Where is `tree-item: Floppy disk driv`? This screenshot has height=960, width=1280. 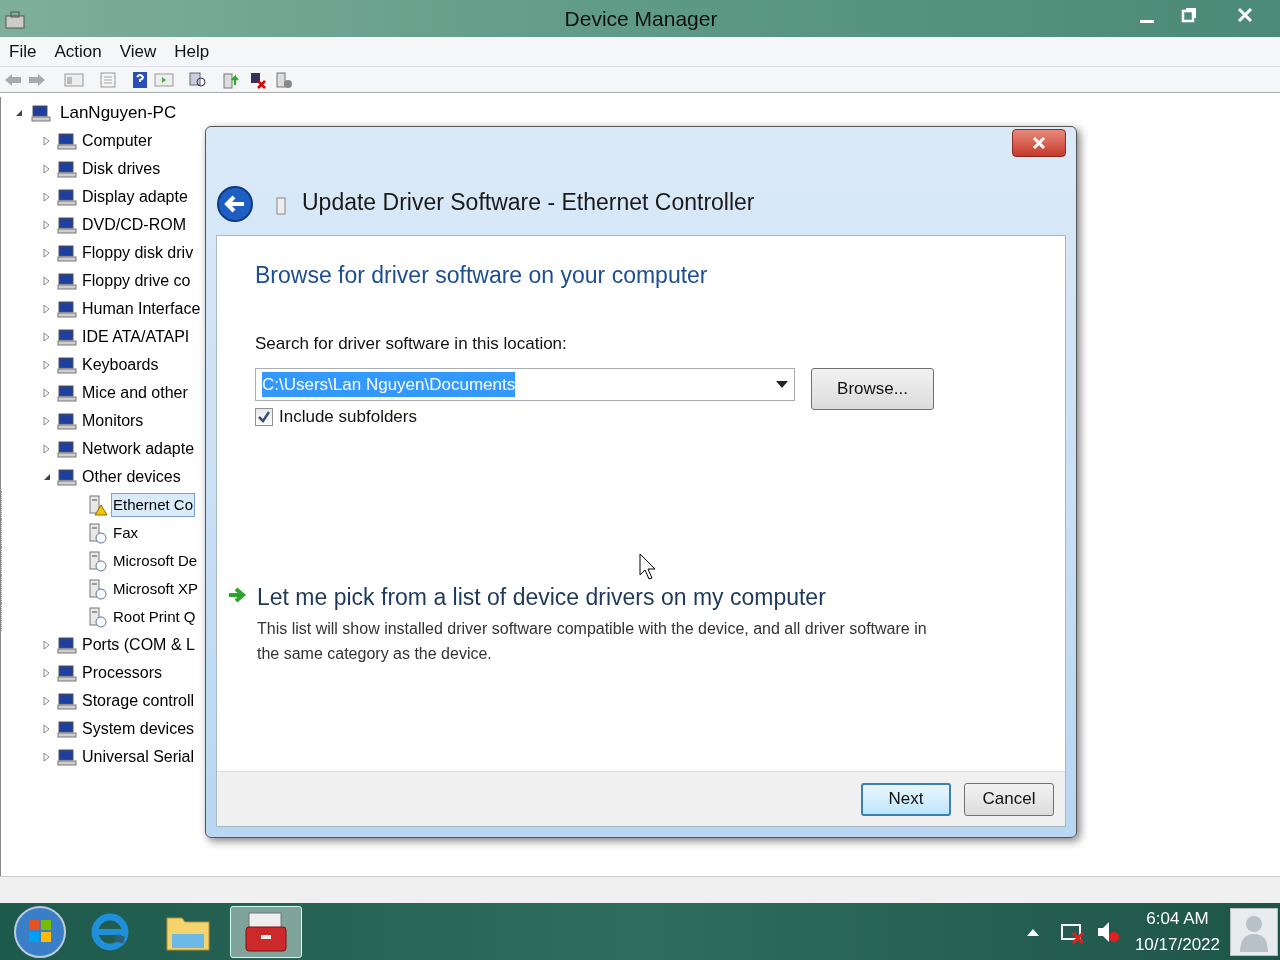
tree-item: Floppy disk driv is located at coordinates (138, 253).